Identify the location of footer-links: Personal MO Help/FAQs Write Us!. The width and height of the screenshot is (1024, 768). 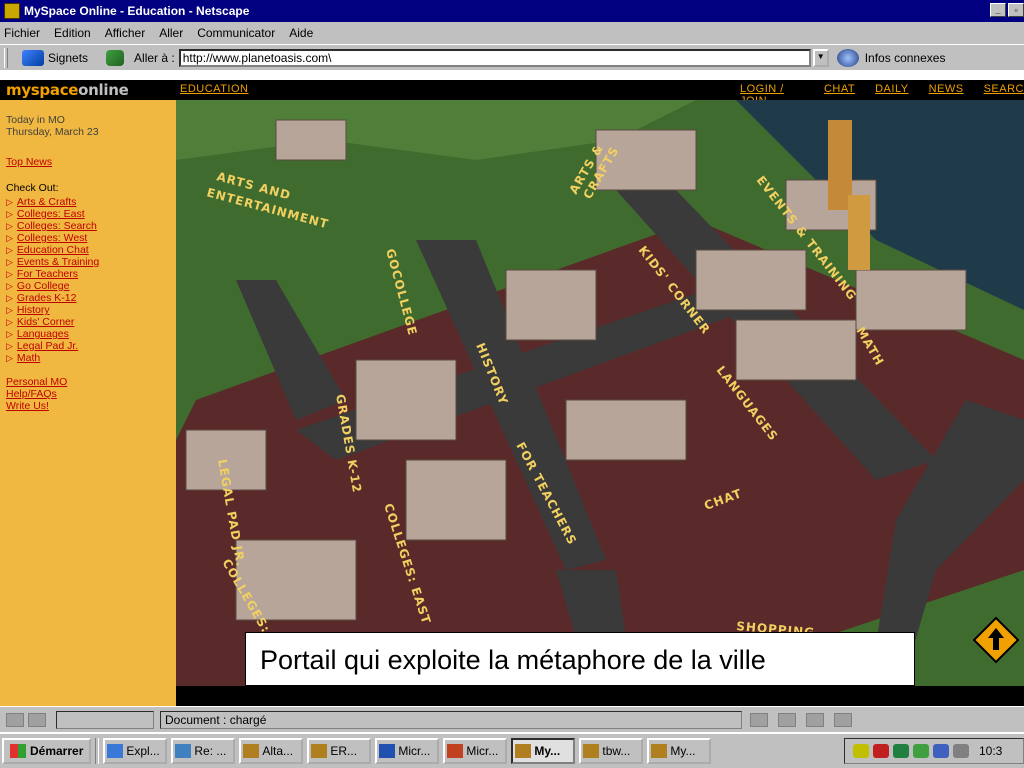
(91, 394).